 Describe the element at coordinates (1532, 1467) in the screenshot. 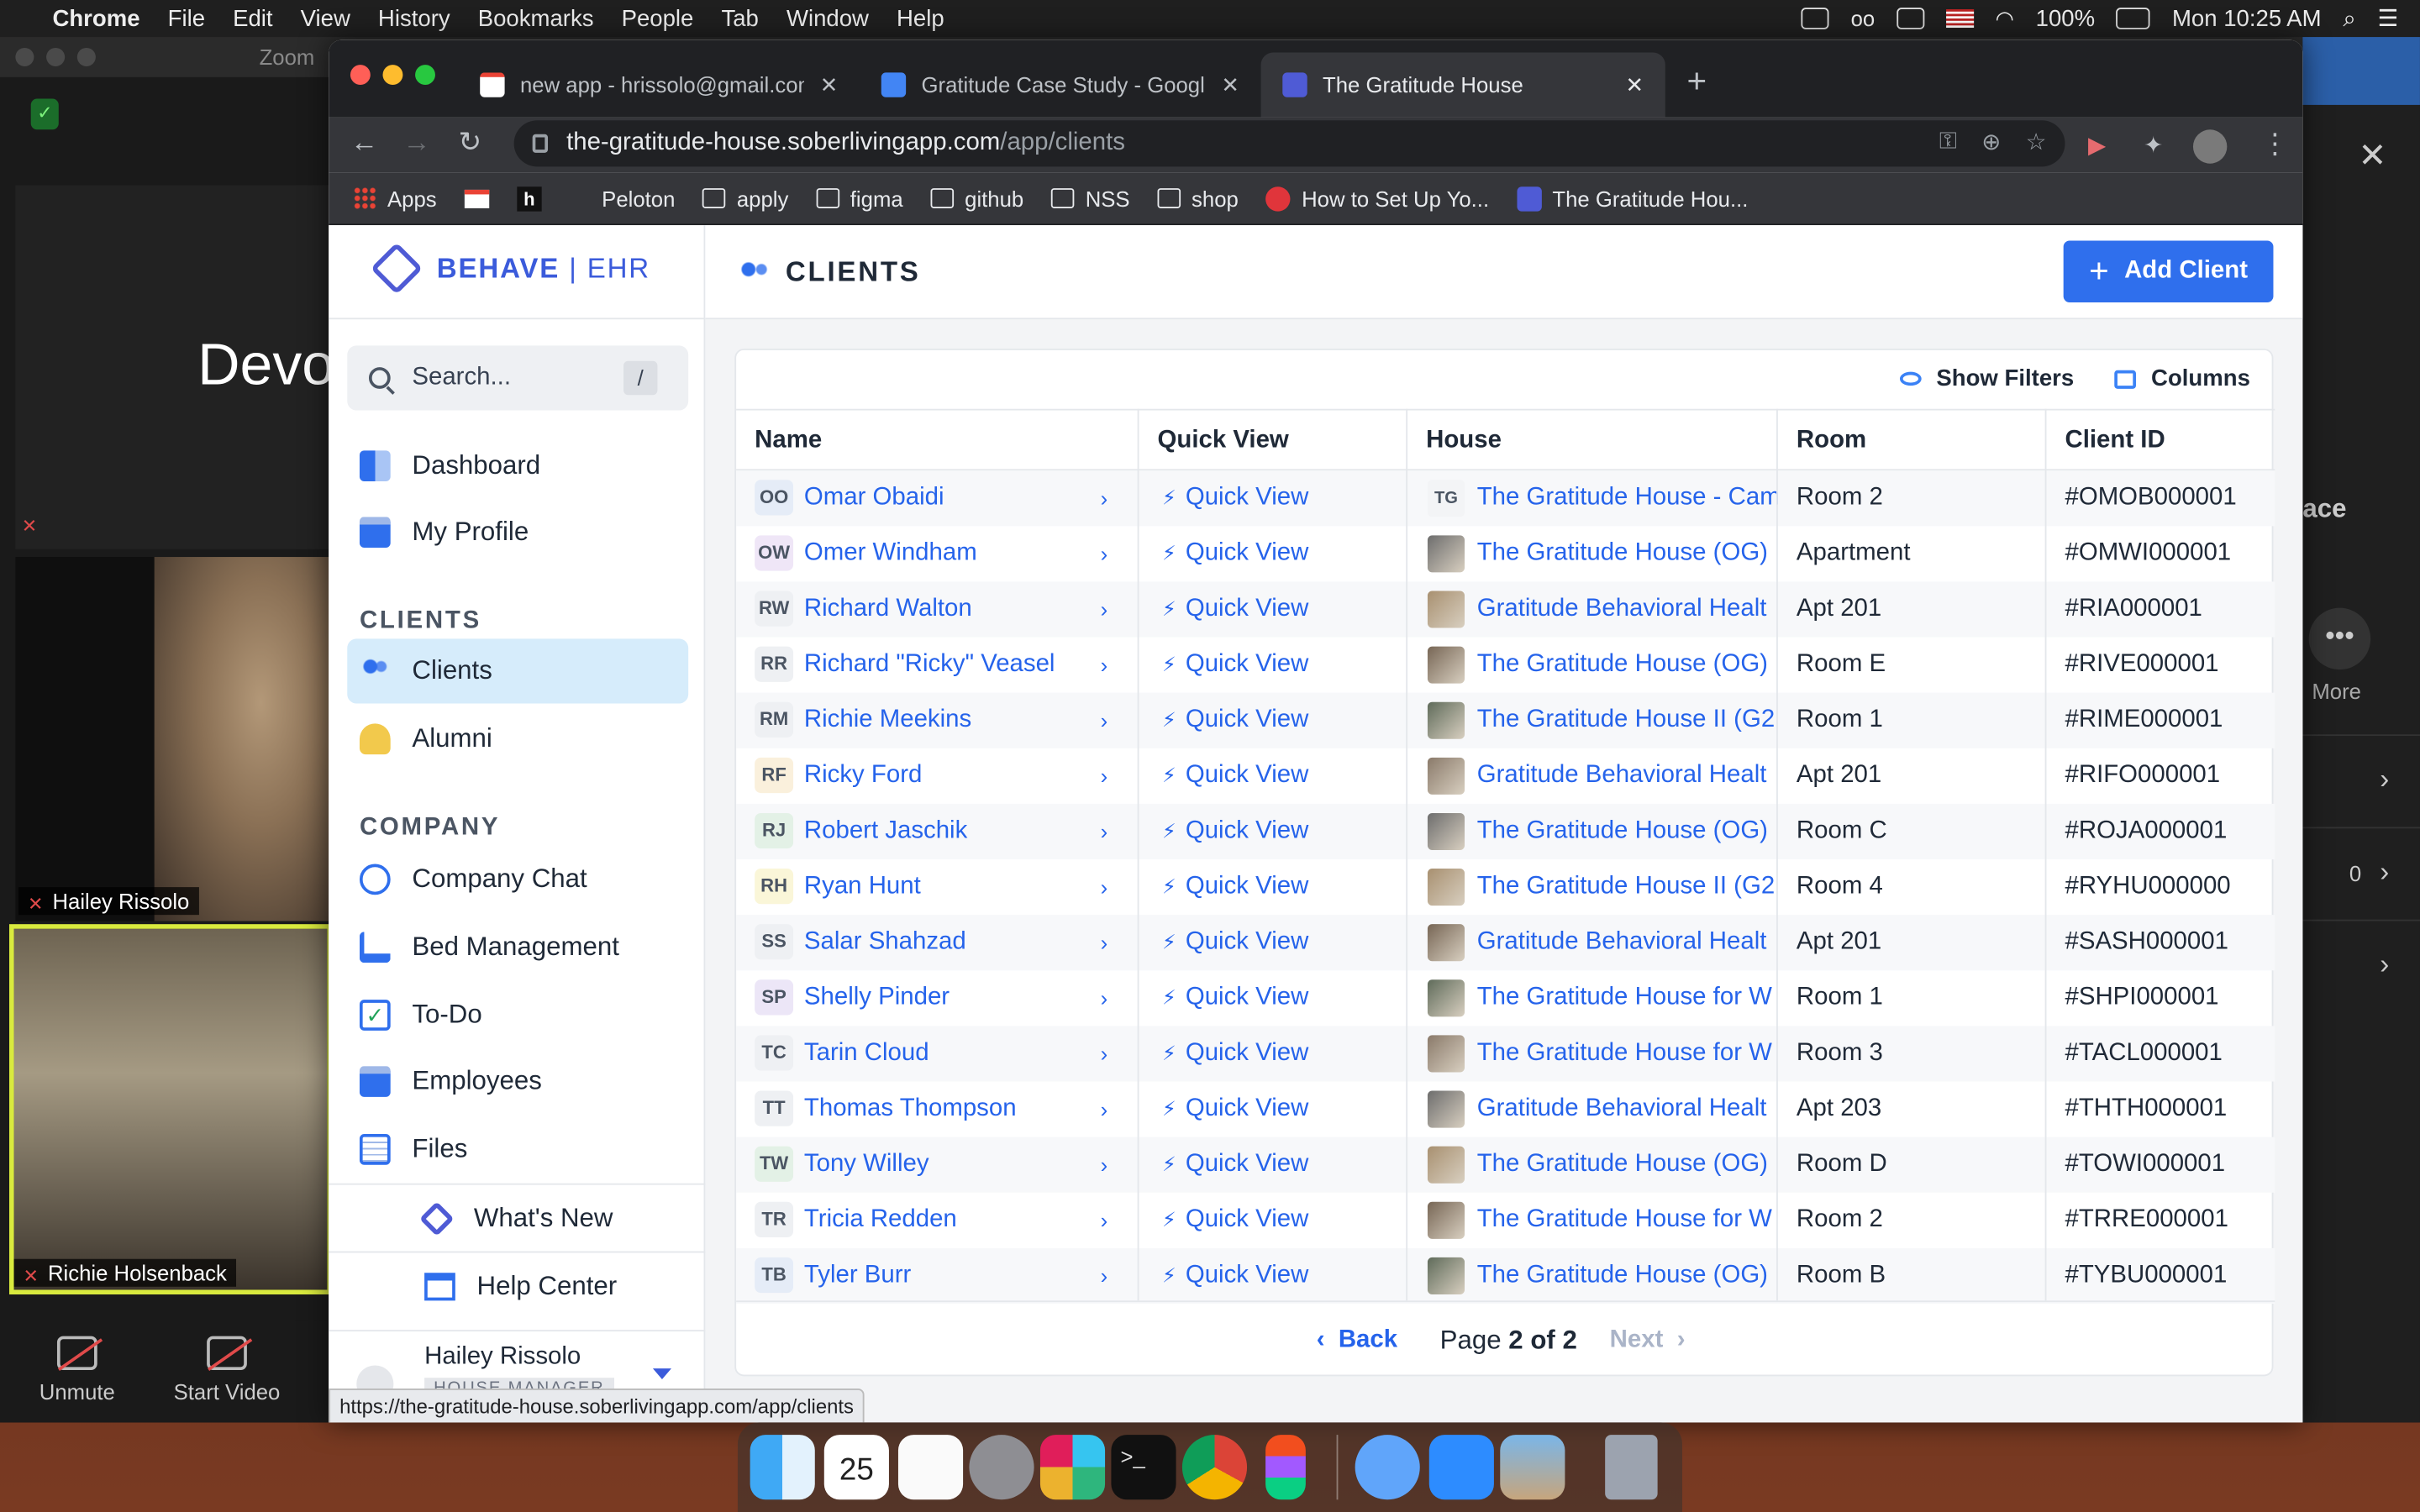

I see `preview-icon` at that location.